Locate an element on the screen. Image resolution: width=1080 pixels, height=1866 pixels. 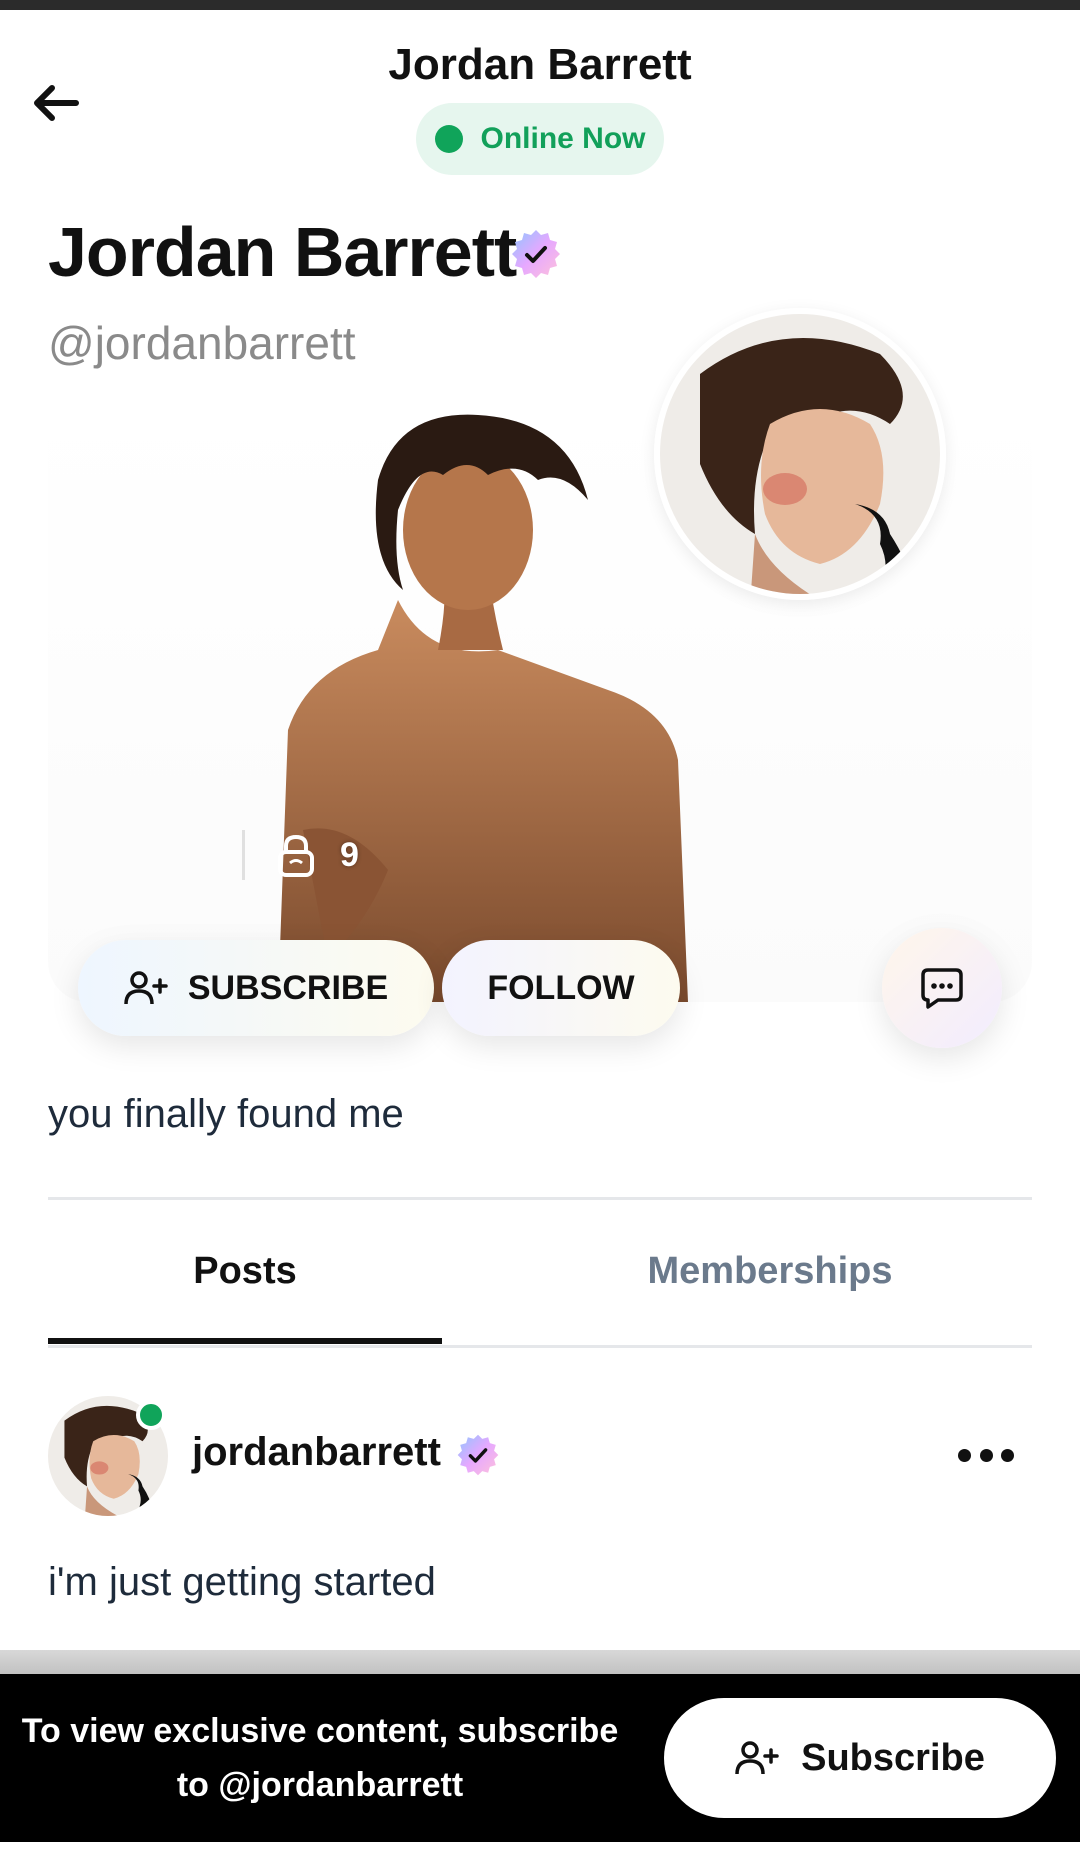
header-title: Jordan Barrett is located at coordinates (540, 64).